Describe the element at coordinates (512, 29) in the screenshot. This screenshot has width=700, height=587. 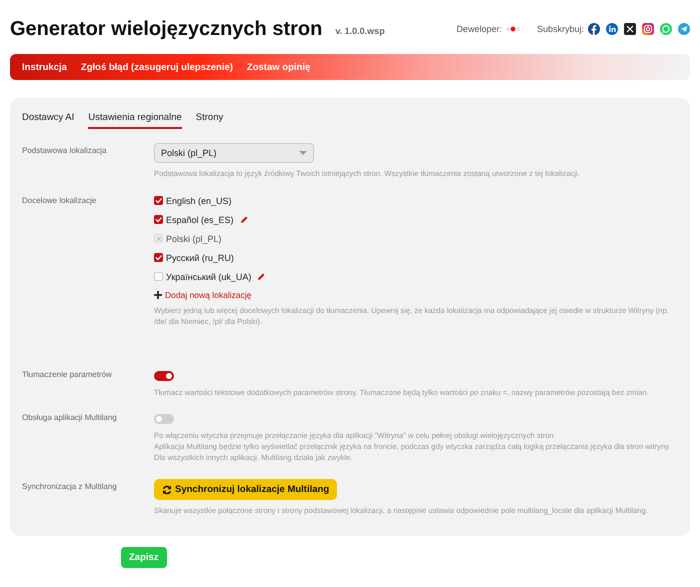
I see `developer-logo-icon` at that location.